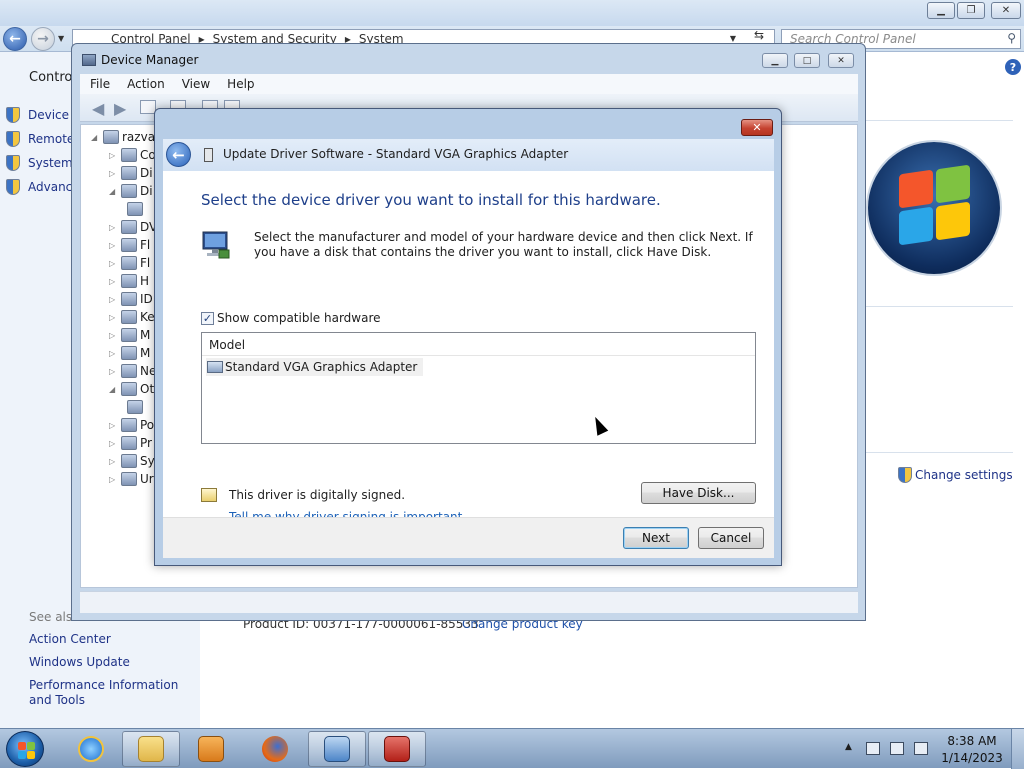 This screenshot has width=1024, height=769. I want to click on display-adapters-icon, so click(129, 191).